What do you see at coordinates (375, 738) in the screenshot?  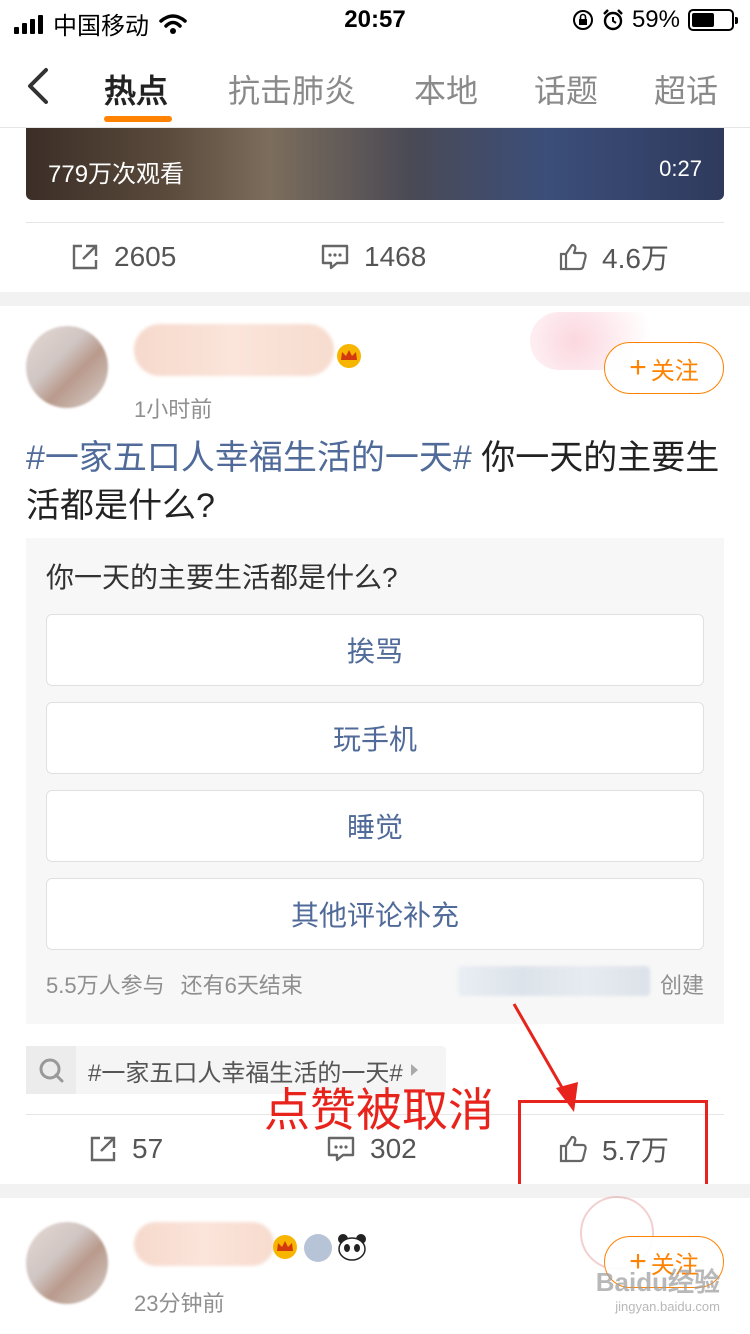 I see `poll-option: 玩手机` at bounding box center [375, 738].